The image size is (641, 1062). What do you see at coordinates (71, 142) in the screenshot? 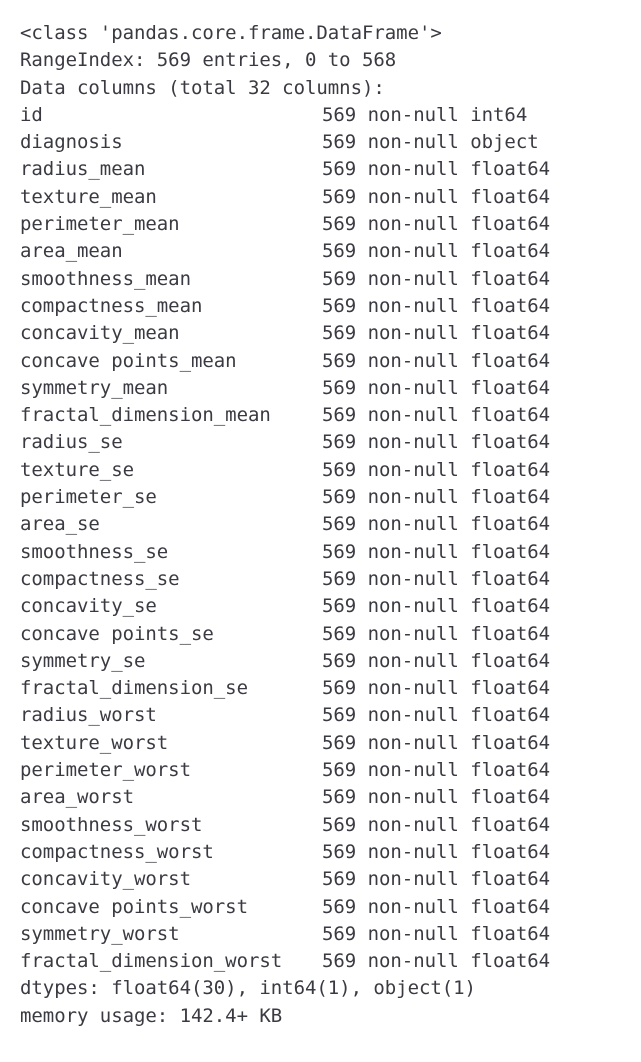
I see `column-name: diagnosis` at bounding box center [71, 142].